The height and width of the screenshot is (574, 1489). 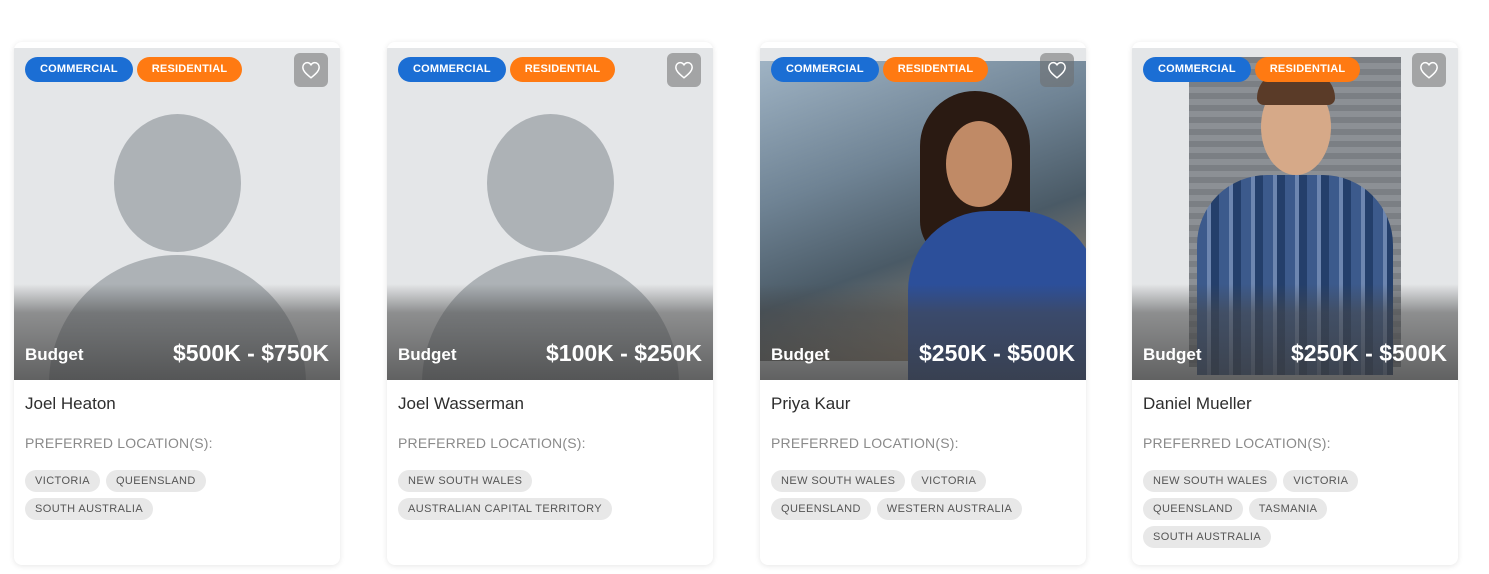 I want to click on buyer-name: Joel Wasserman, so click(x=461, y=404).